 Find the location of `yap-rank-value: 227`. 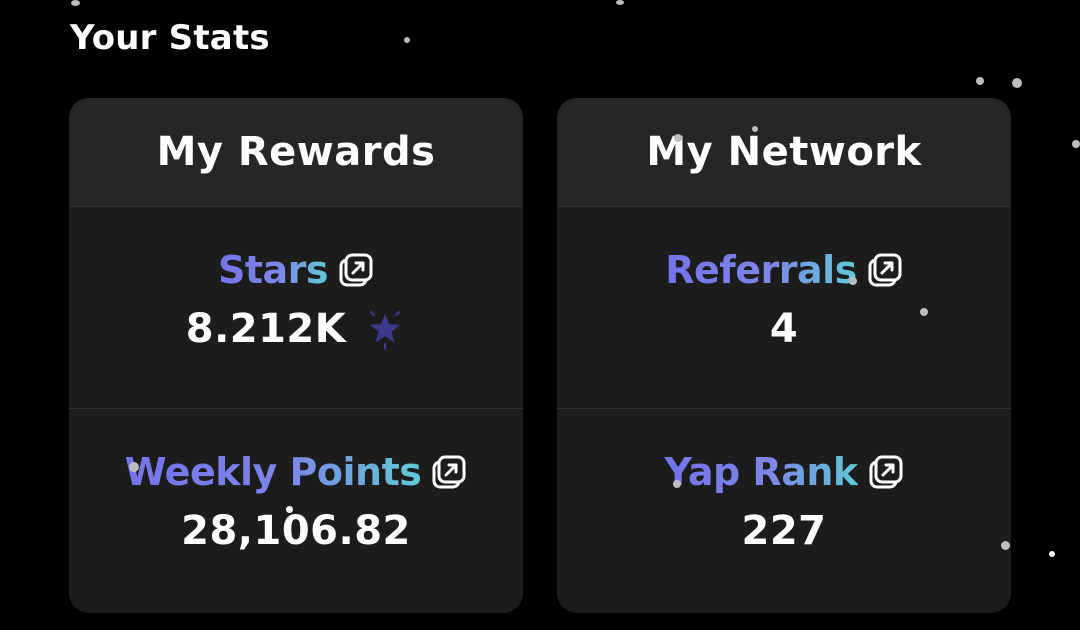

yap-rank-value: 227 is located at coordinates (784, 531).